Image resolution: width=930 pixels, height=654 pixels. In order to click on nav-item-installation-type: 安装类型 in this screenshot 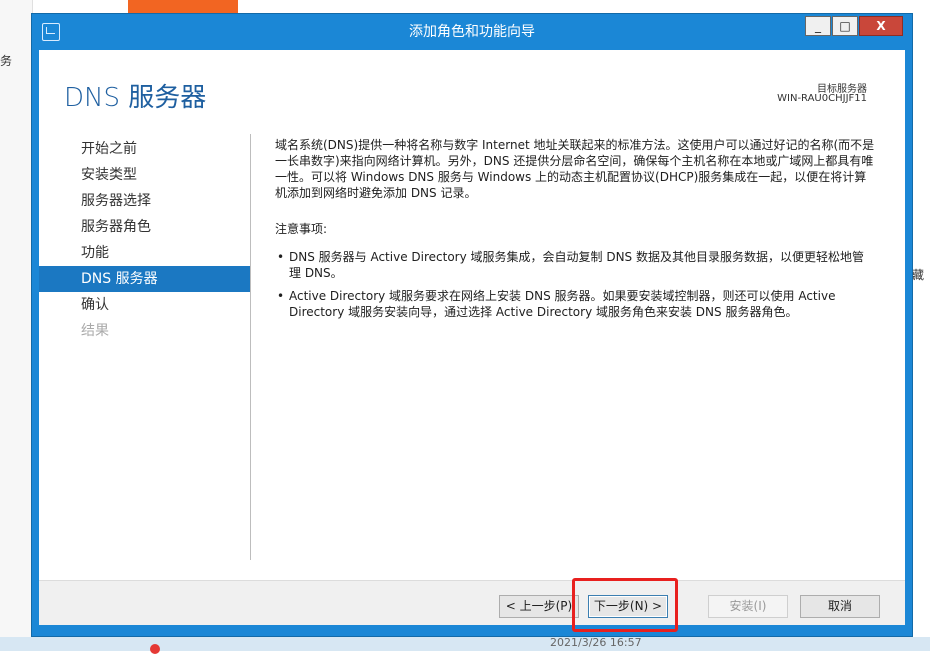, I will do `click(144, 175)`.